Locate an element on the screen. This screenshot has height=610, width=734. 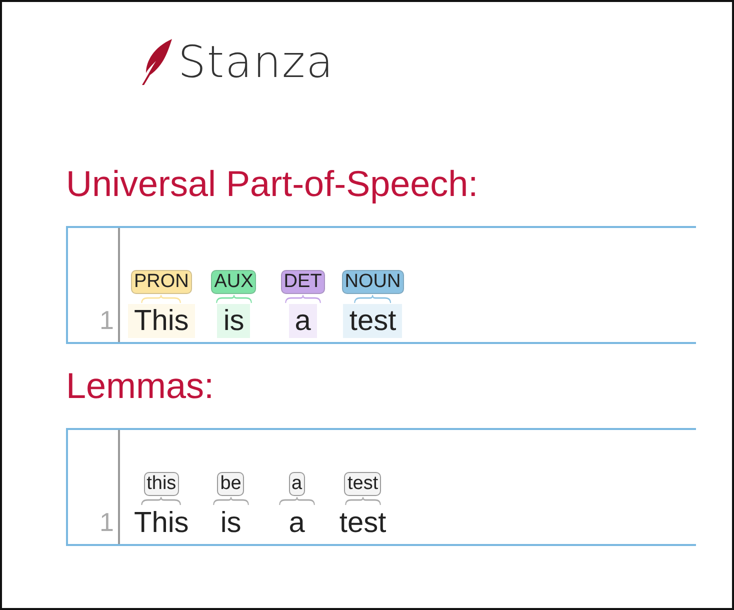
logo-text: Stanza is located at coordinates (256, 62).